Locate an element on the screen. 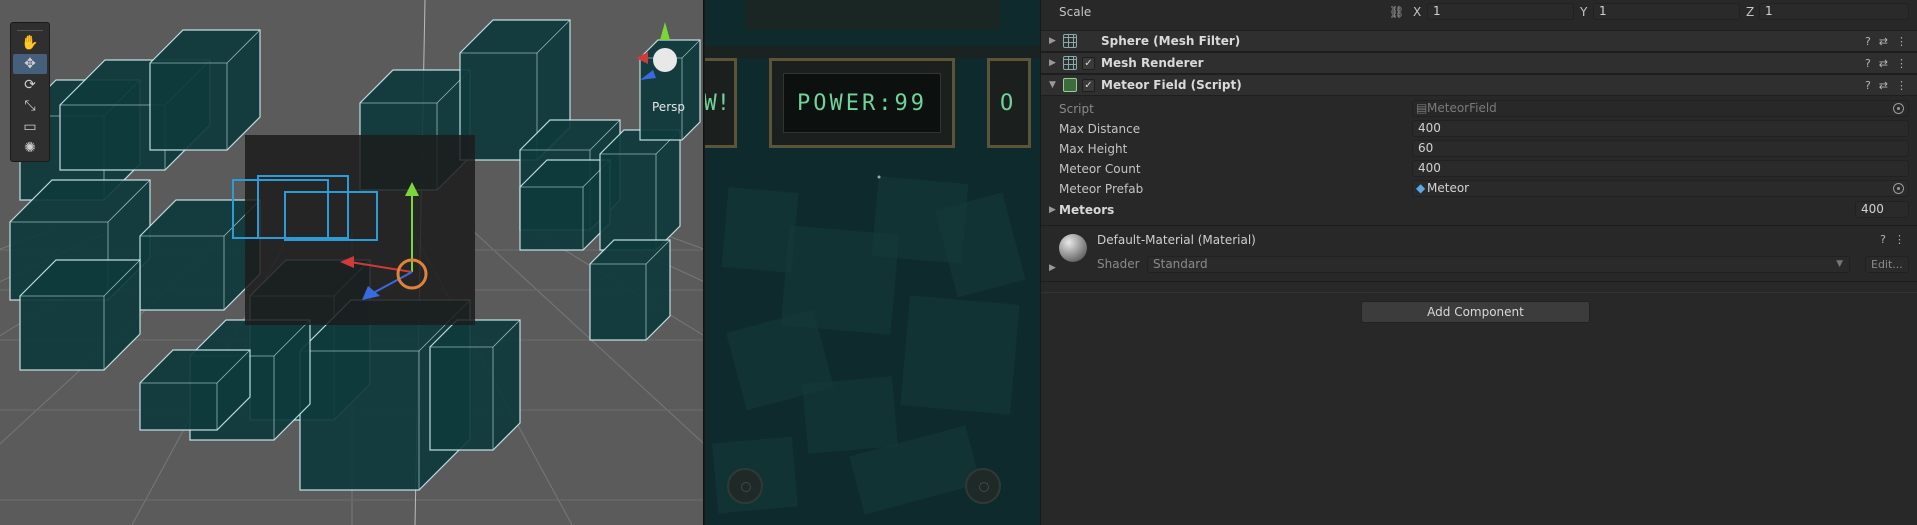 Image resolution: width=1917 pixels, height=525 pixels. meteor-field-checkbox: ✓ is located at coordinates (1088, 85).